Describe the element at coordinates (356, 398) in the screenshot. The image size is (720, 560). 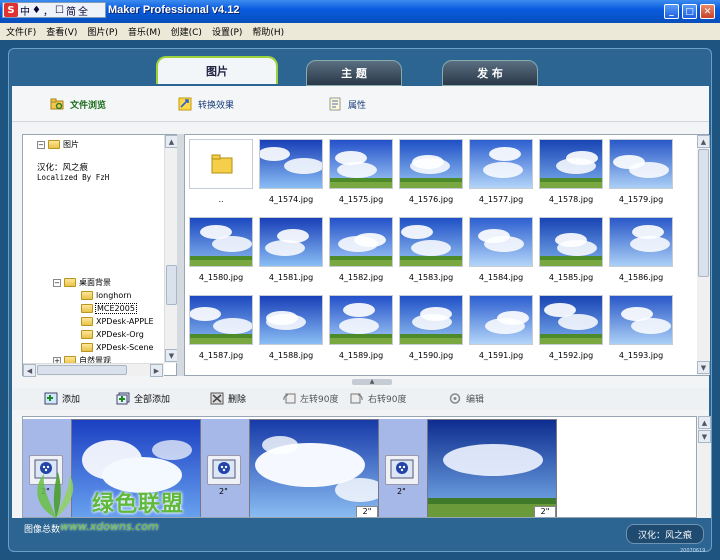
I see `rotate-right-icon` at that location.